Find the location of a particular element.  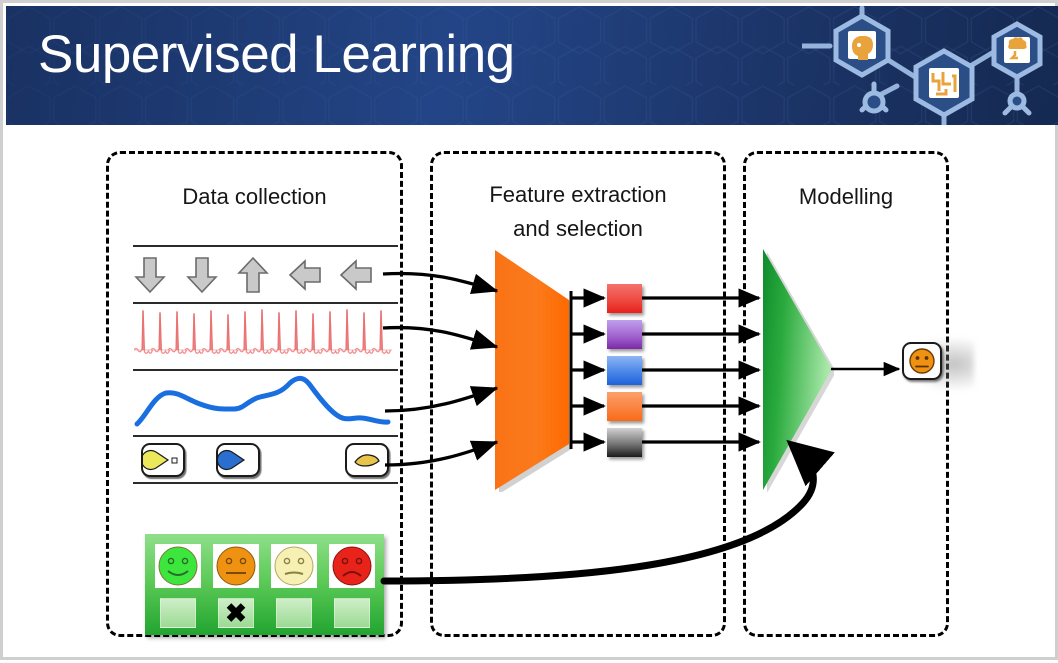

ground-truth-labels-panel: ✖ is located at coordinates (264, 584).